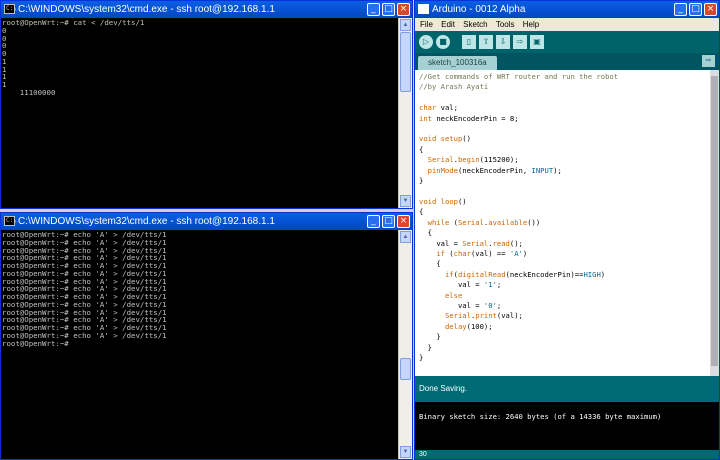 This screenshot has height=460, width=720. I want to click on code-line: //by Arash Ayati, so click(454, 87).